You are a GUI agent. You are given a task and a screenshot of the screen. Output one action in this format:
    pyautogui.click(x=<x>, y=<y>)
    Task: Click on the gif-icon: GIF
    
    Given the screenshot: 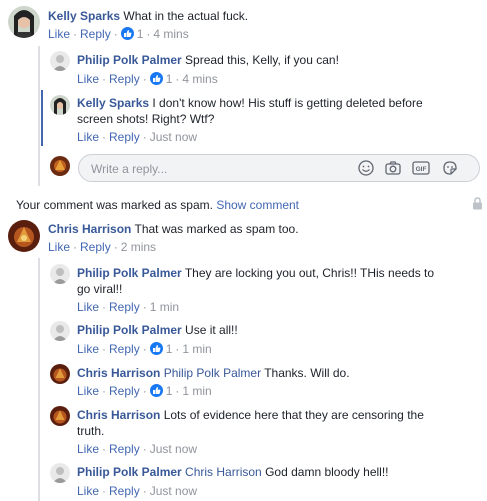 What is the action you would take?
    pyautogui.click(x=421, y=169)
    